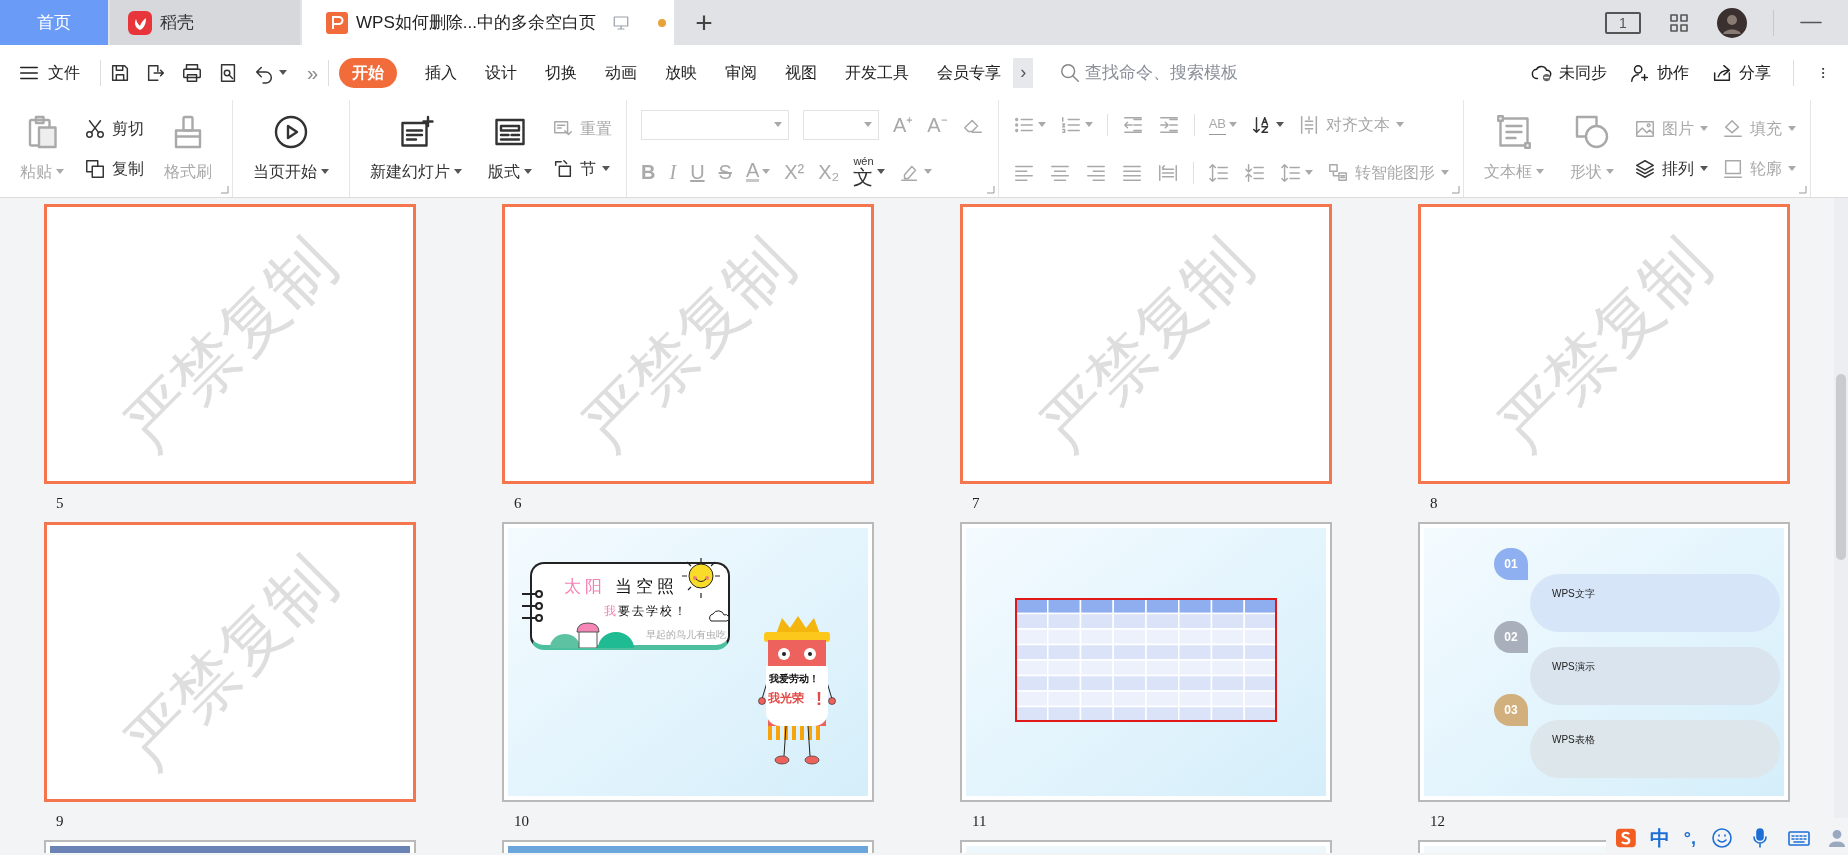  I want to click on tab: WPS如何删除...中的多余空白页, so click(488, 22).